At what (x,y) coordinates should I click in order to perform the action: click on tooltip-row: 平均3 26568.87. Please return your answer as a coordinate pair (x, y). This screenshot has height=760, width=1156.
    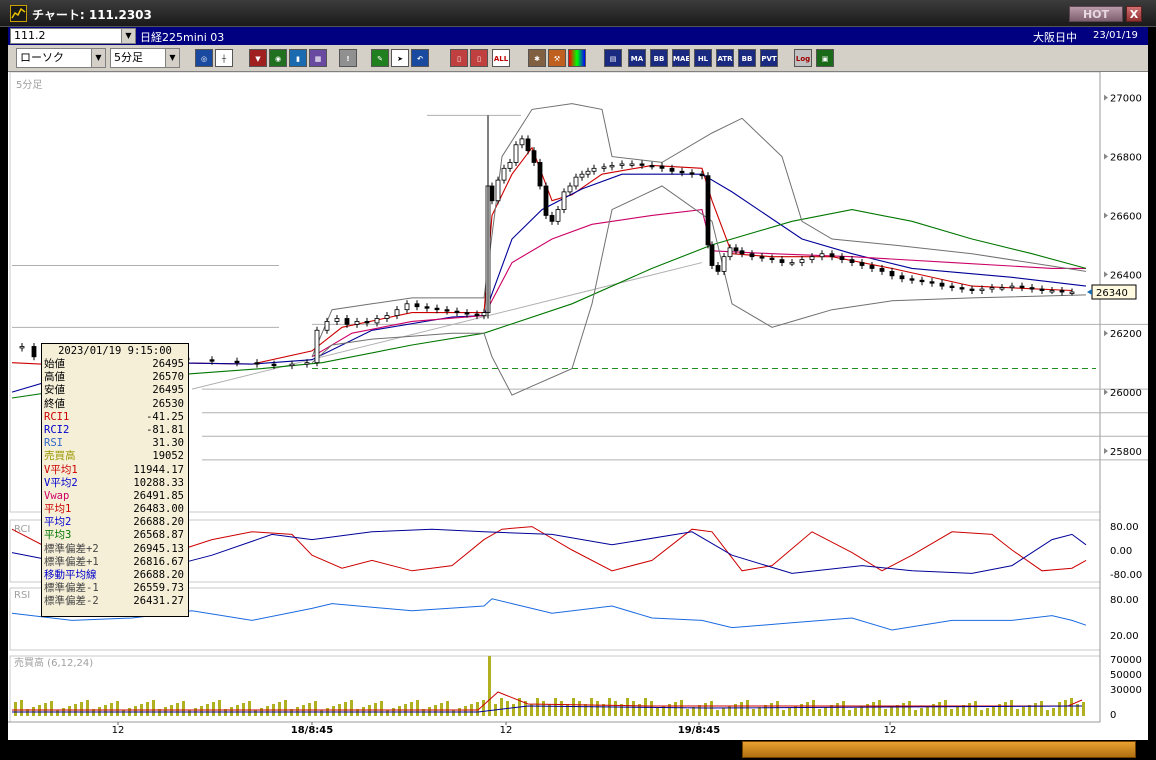
    Looking at the image, I should click on (115, 535).